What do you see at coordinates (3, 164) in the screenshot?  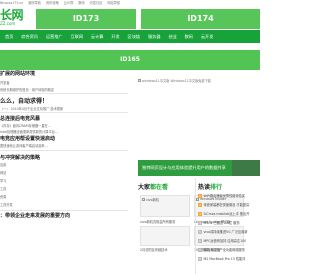 I see `left-link: 应用` at bounding box center [3, 164].